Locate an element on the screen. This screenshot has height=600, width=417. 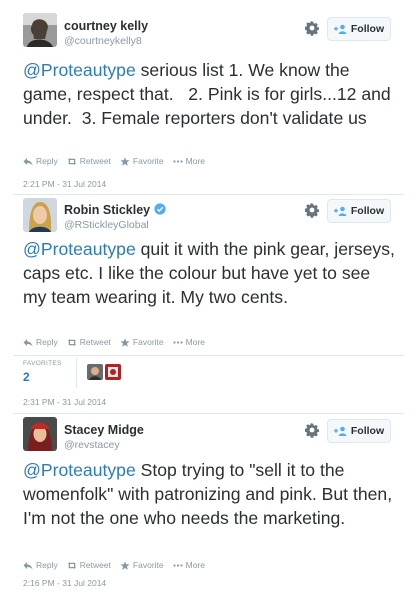
favorites-count: 2 is located at coordinates (26, 377).